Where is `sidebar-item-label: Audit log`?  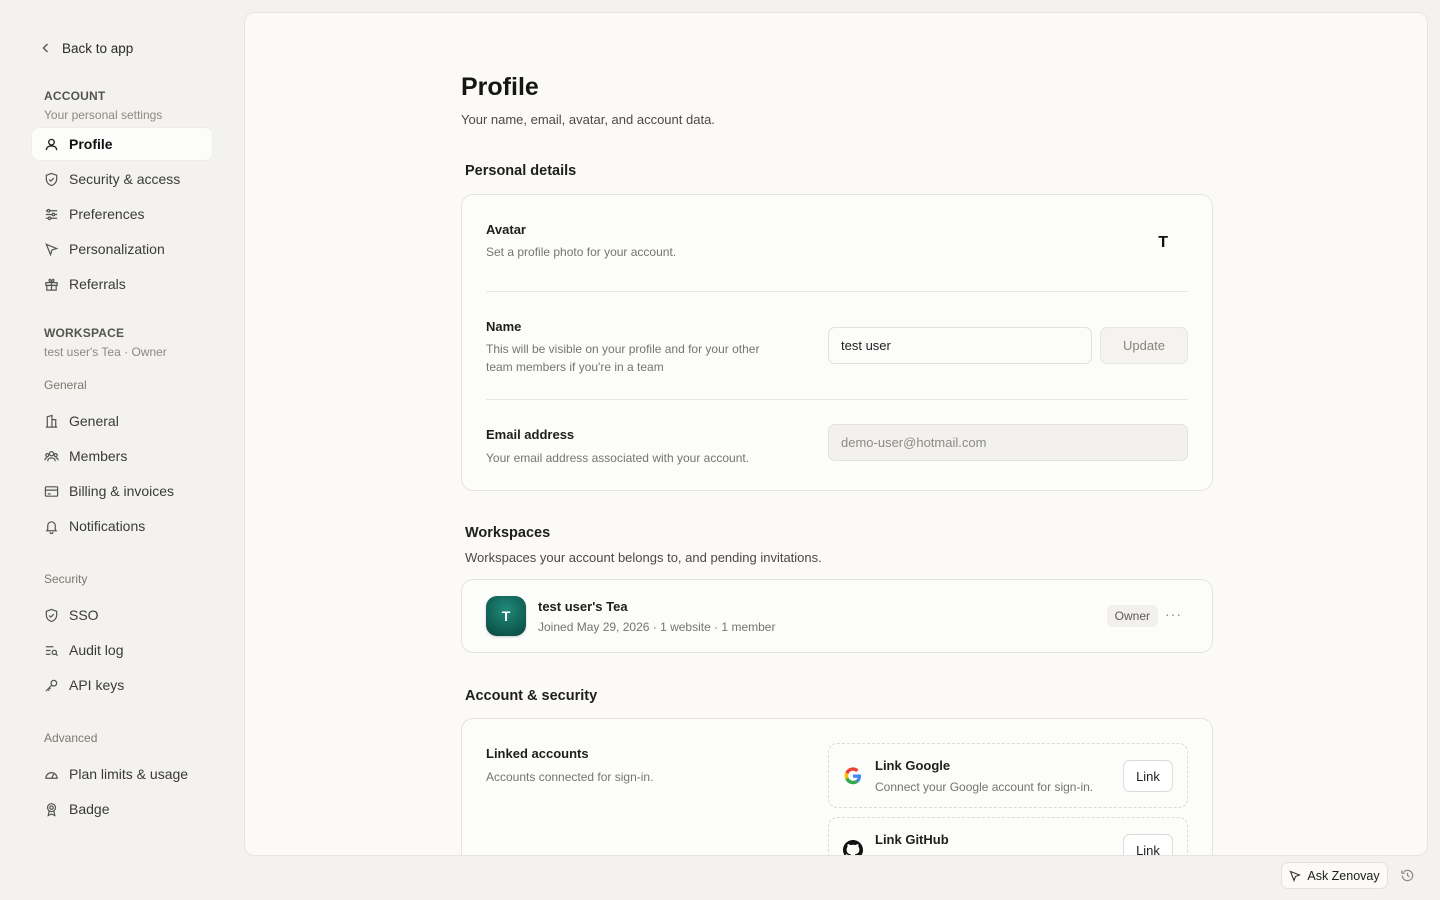
sidebar-item-label: Audit log is located at coordinates (96, 650).